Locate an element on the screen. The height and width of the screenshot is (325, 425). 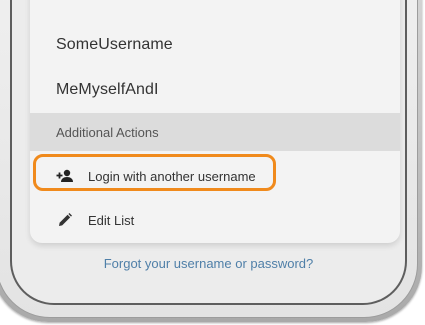
forgot-credentials-link: Forgot your username or password? is located at coordinates (208, 263).